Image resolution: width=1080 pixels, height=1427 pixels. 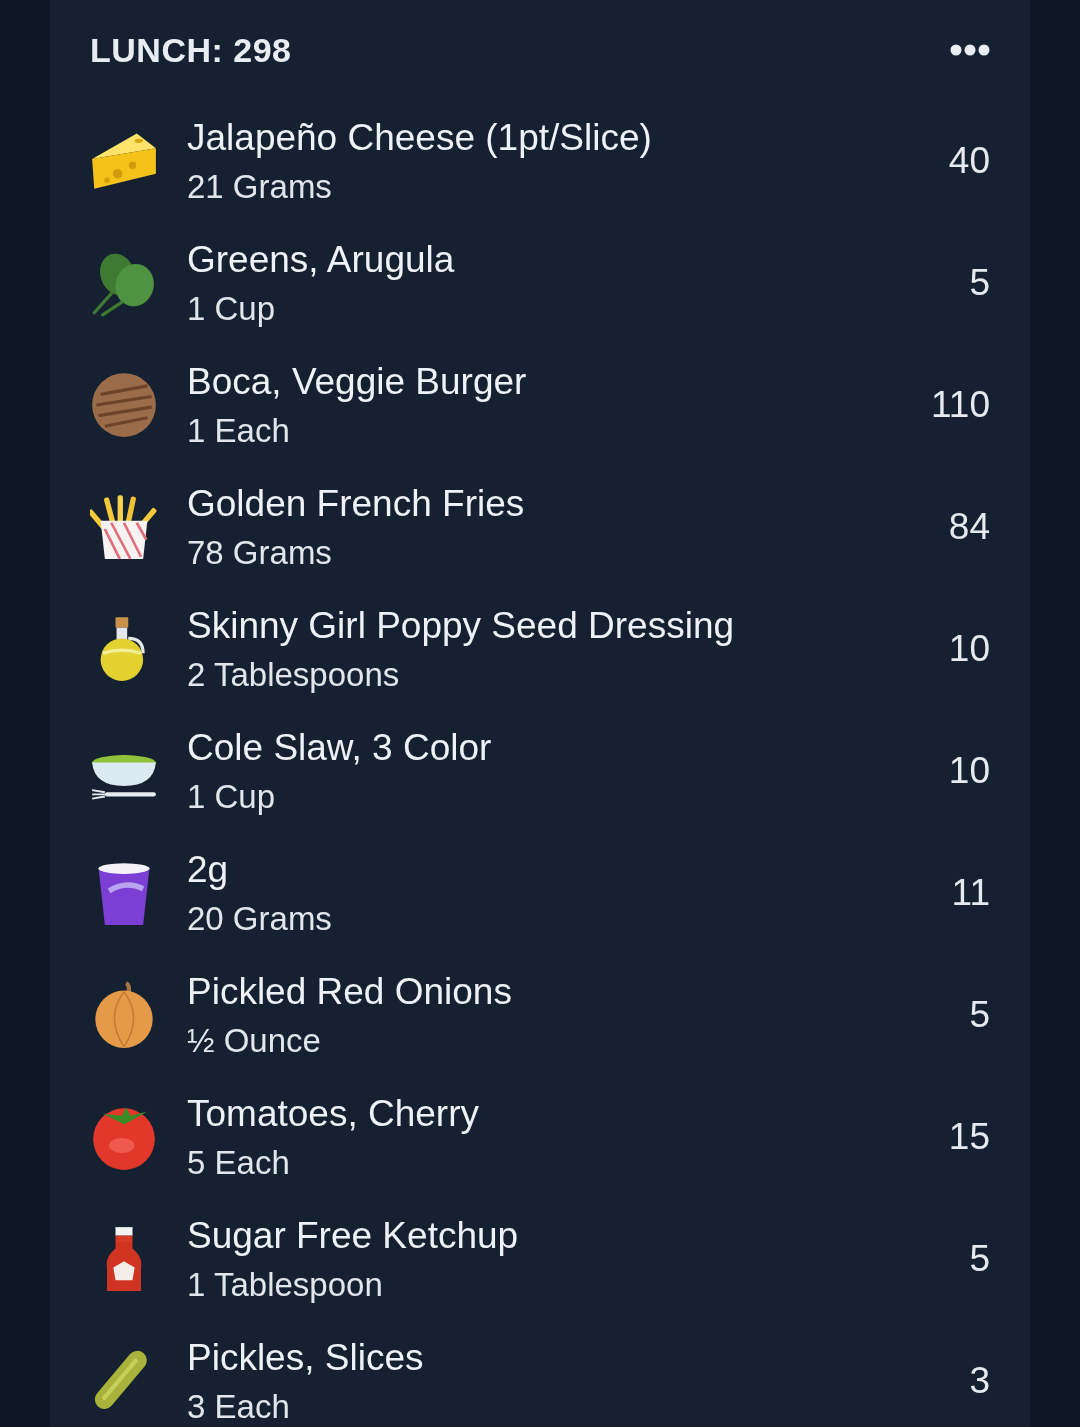 I want to click on calorie-count: 110, so click(x=960, y=404).